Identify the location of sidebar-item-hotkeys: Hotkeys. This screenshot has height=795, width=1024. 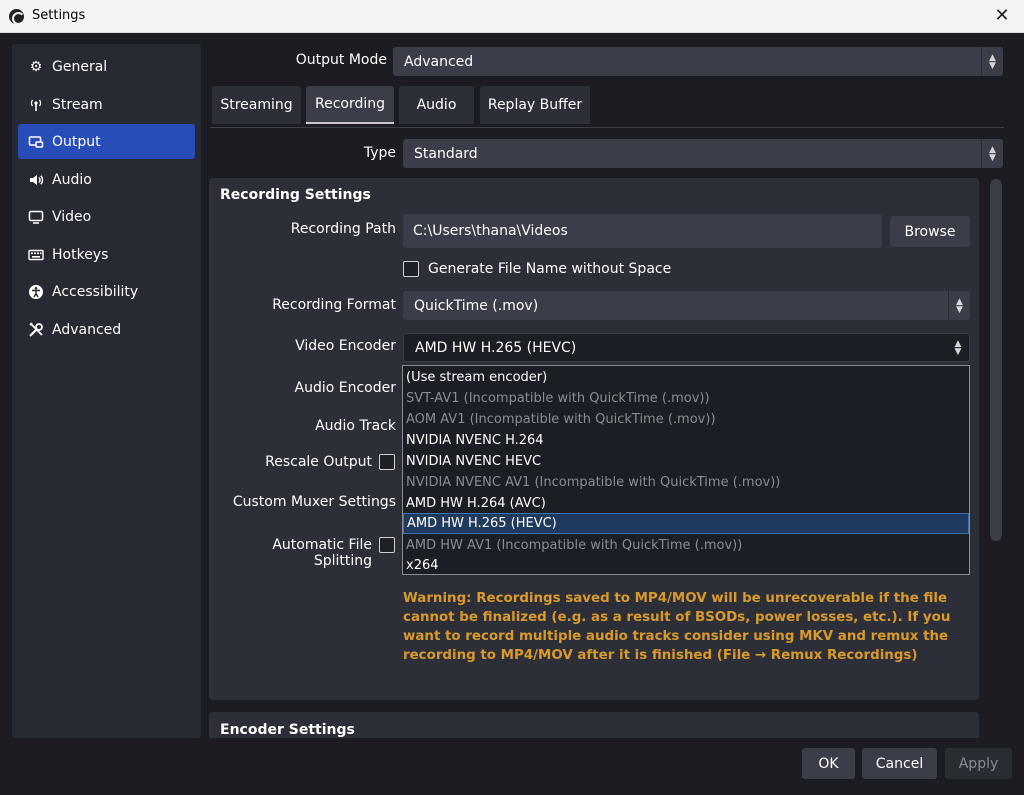
(106, 254).